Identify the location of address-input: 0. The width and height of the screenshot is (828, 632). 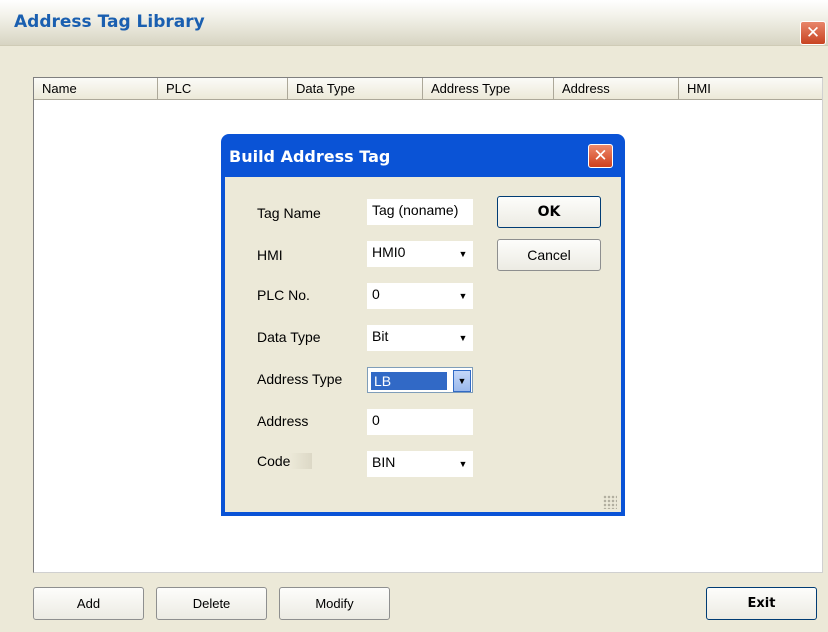
(420, 422).